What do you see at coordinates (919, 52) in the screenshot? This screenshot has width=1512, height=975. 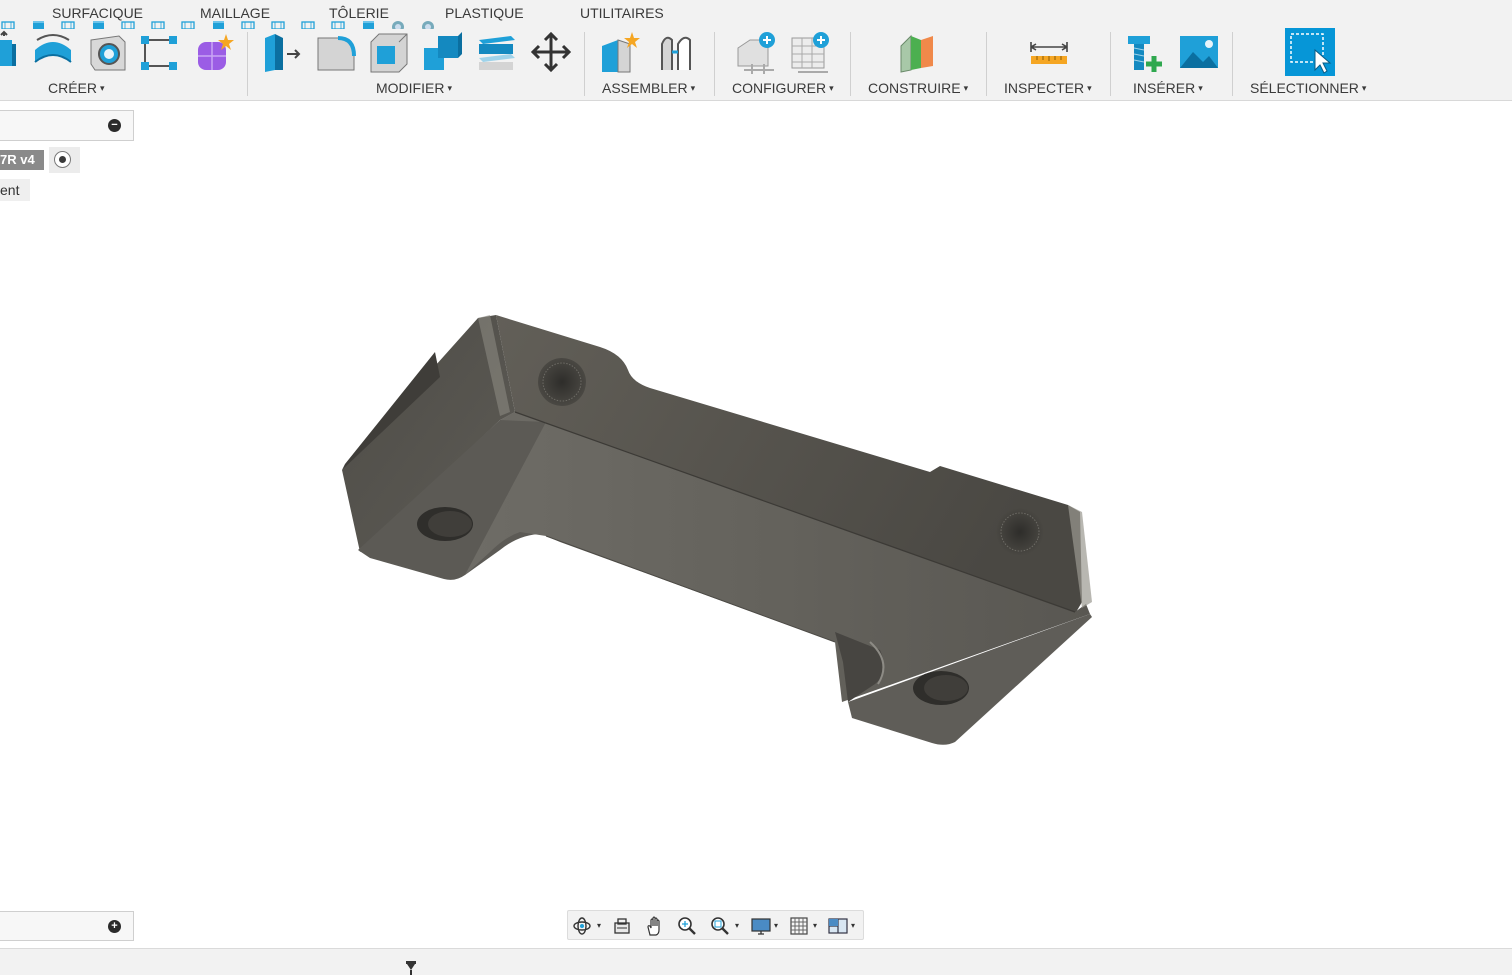 I see `construction-plane-icon` at bounding box center [919, 52].